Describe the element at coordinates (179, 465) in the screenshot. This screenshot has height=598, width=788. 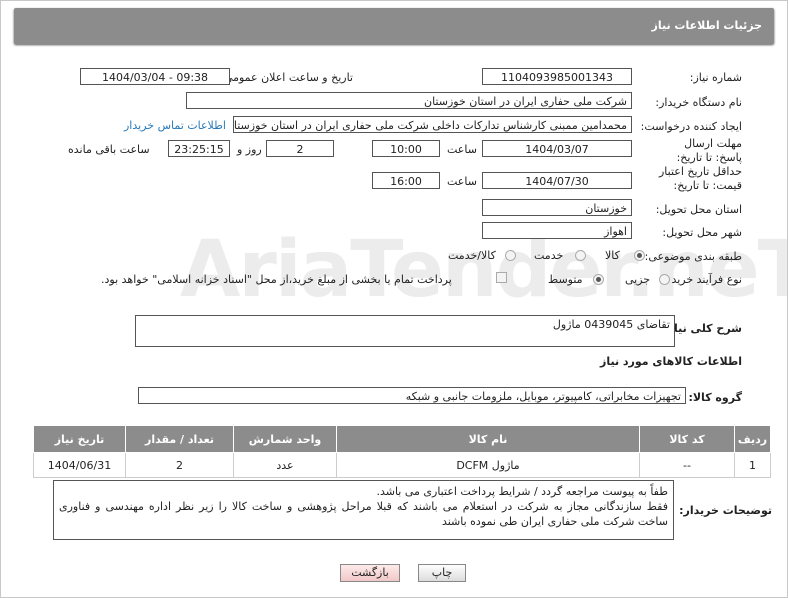
I see `cell-quantity: 2` at that location.